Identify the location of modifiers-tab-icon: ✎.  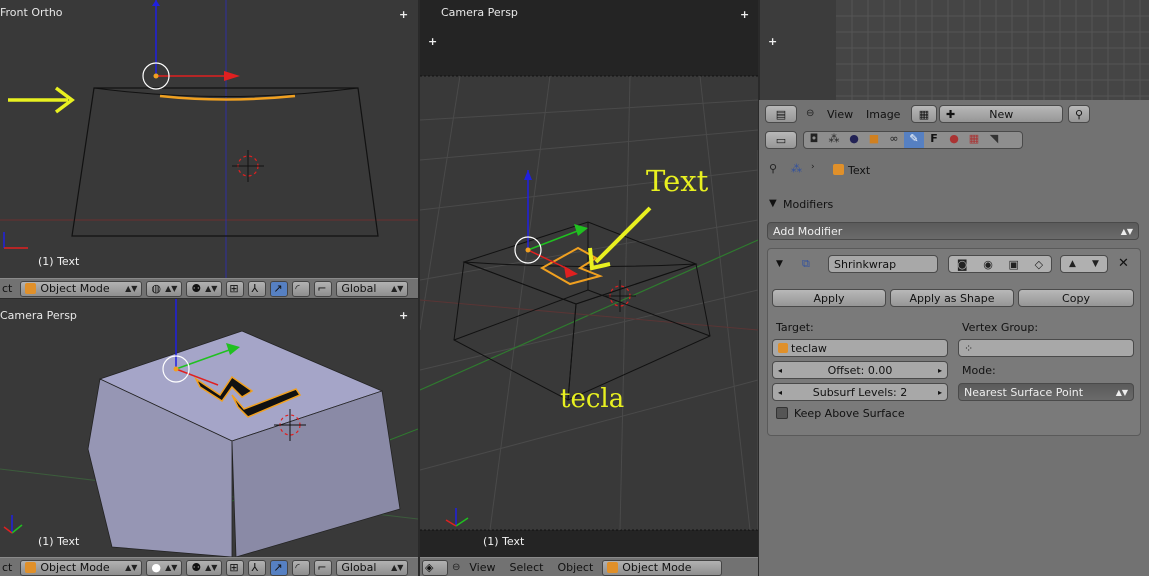
(914, 140).